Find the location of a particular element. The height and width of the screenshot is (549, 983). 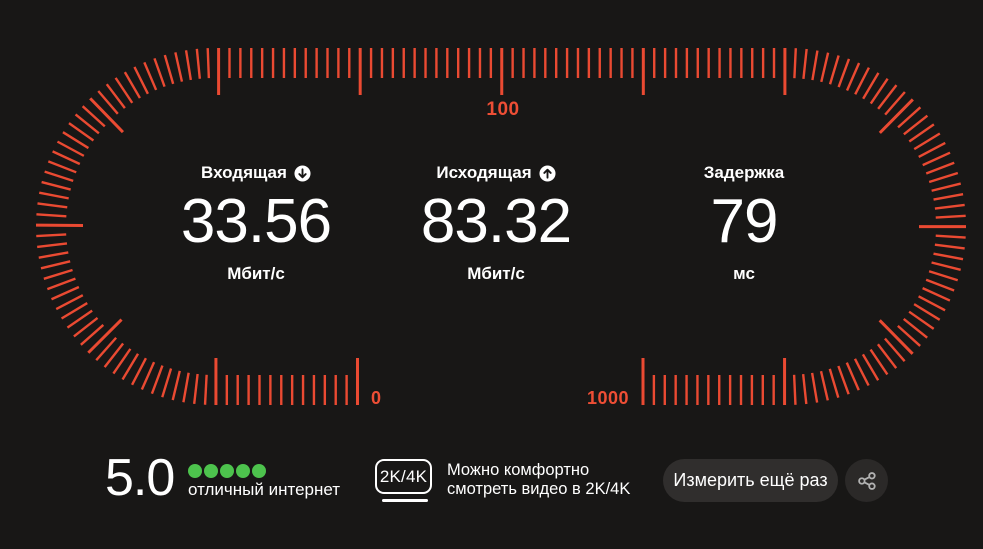

tv-badge-label: 2K/4K is located at coordinates (403, 476).